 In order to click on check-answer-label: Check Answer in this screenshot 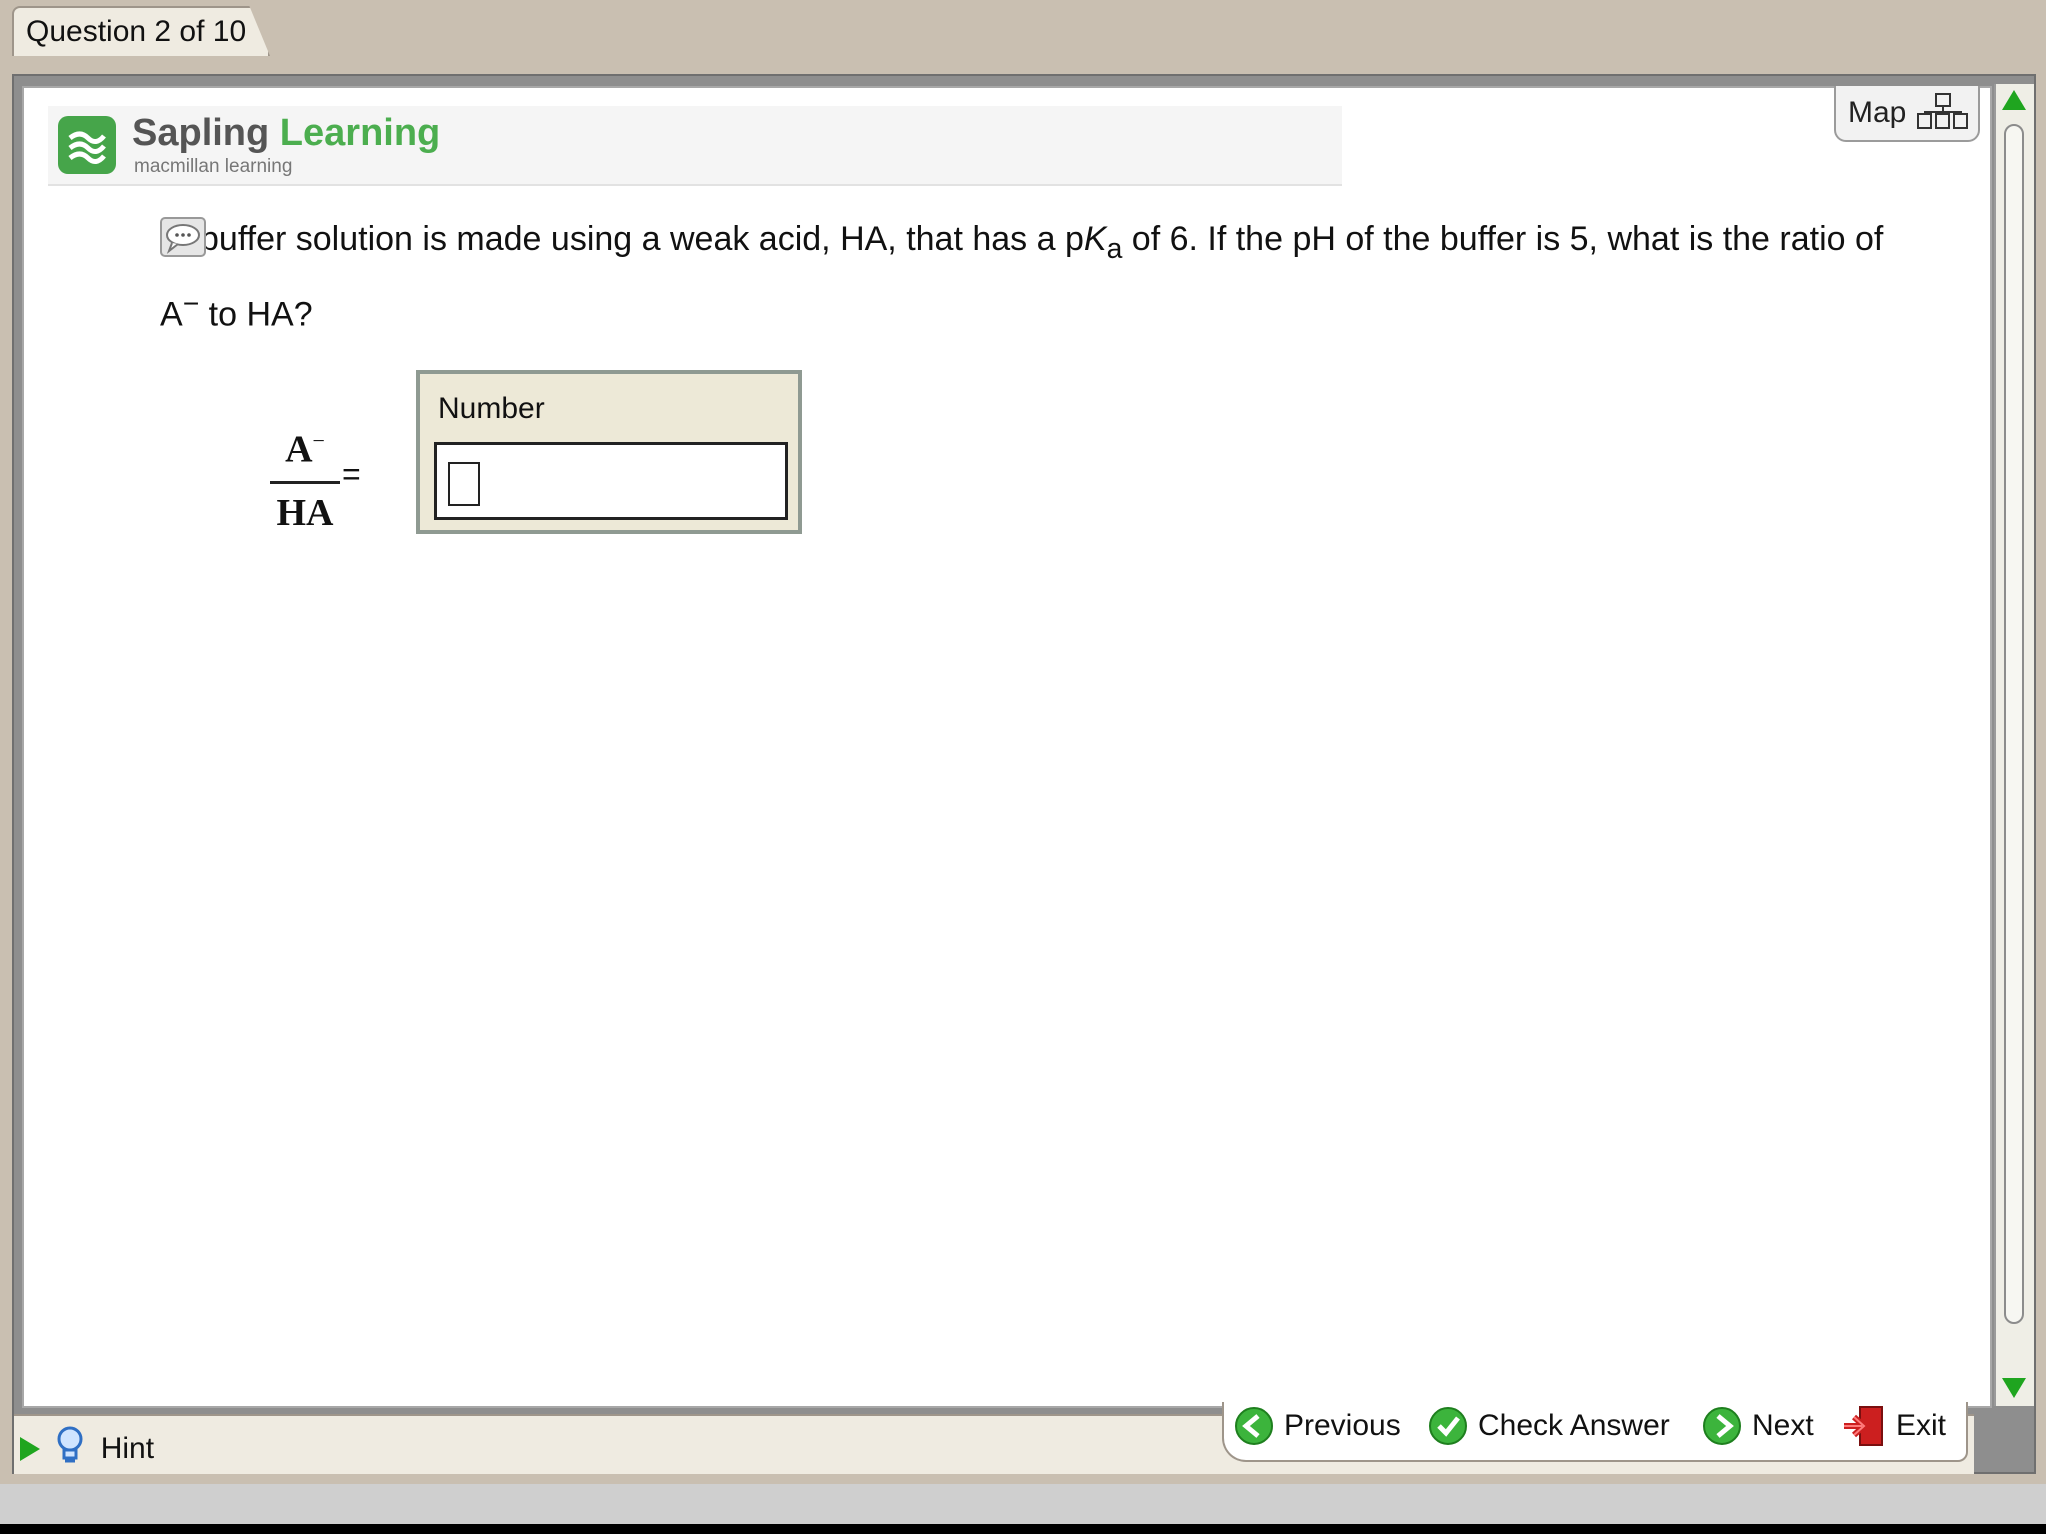, I will do `click(1574, 1425)`.